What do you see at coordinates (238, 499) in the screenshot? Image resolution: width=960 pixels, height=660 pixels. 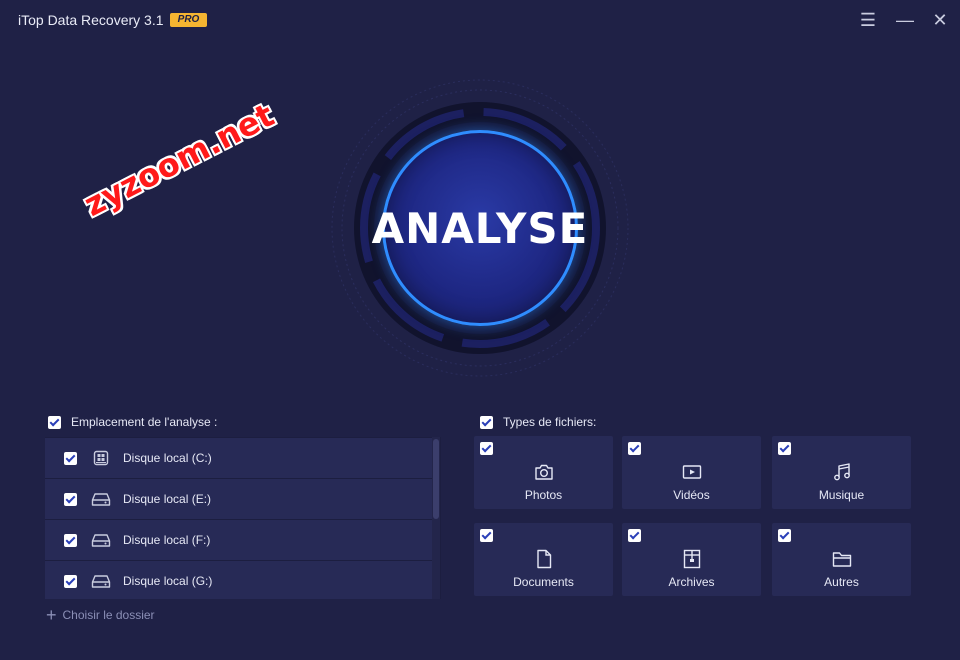 I see `drive-row-e: Disque local (E:)` at bounding box center [238, 499].